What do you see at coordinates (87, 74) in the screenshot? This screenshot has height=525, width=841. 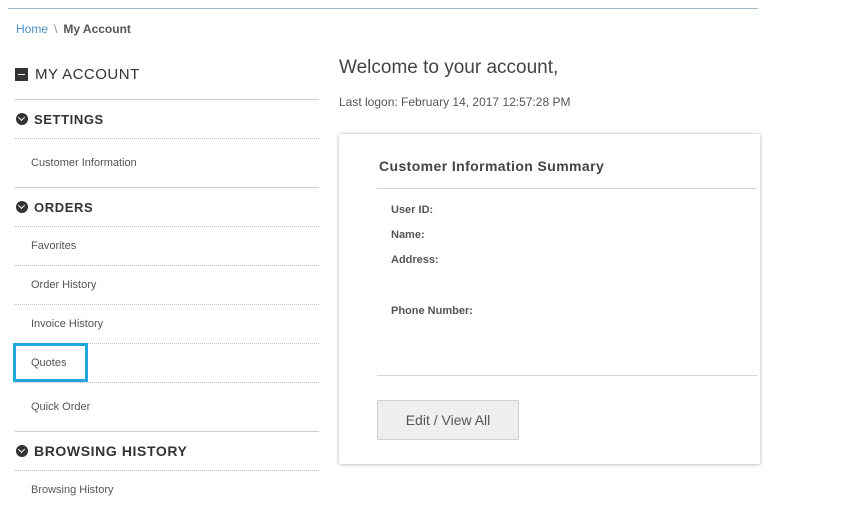 I see `sidebar-title-label: MY ACCOUNT` at bounding box center [87, 74].